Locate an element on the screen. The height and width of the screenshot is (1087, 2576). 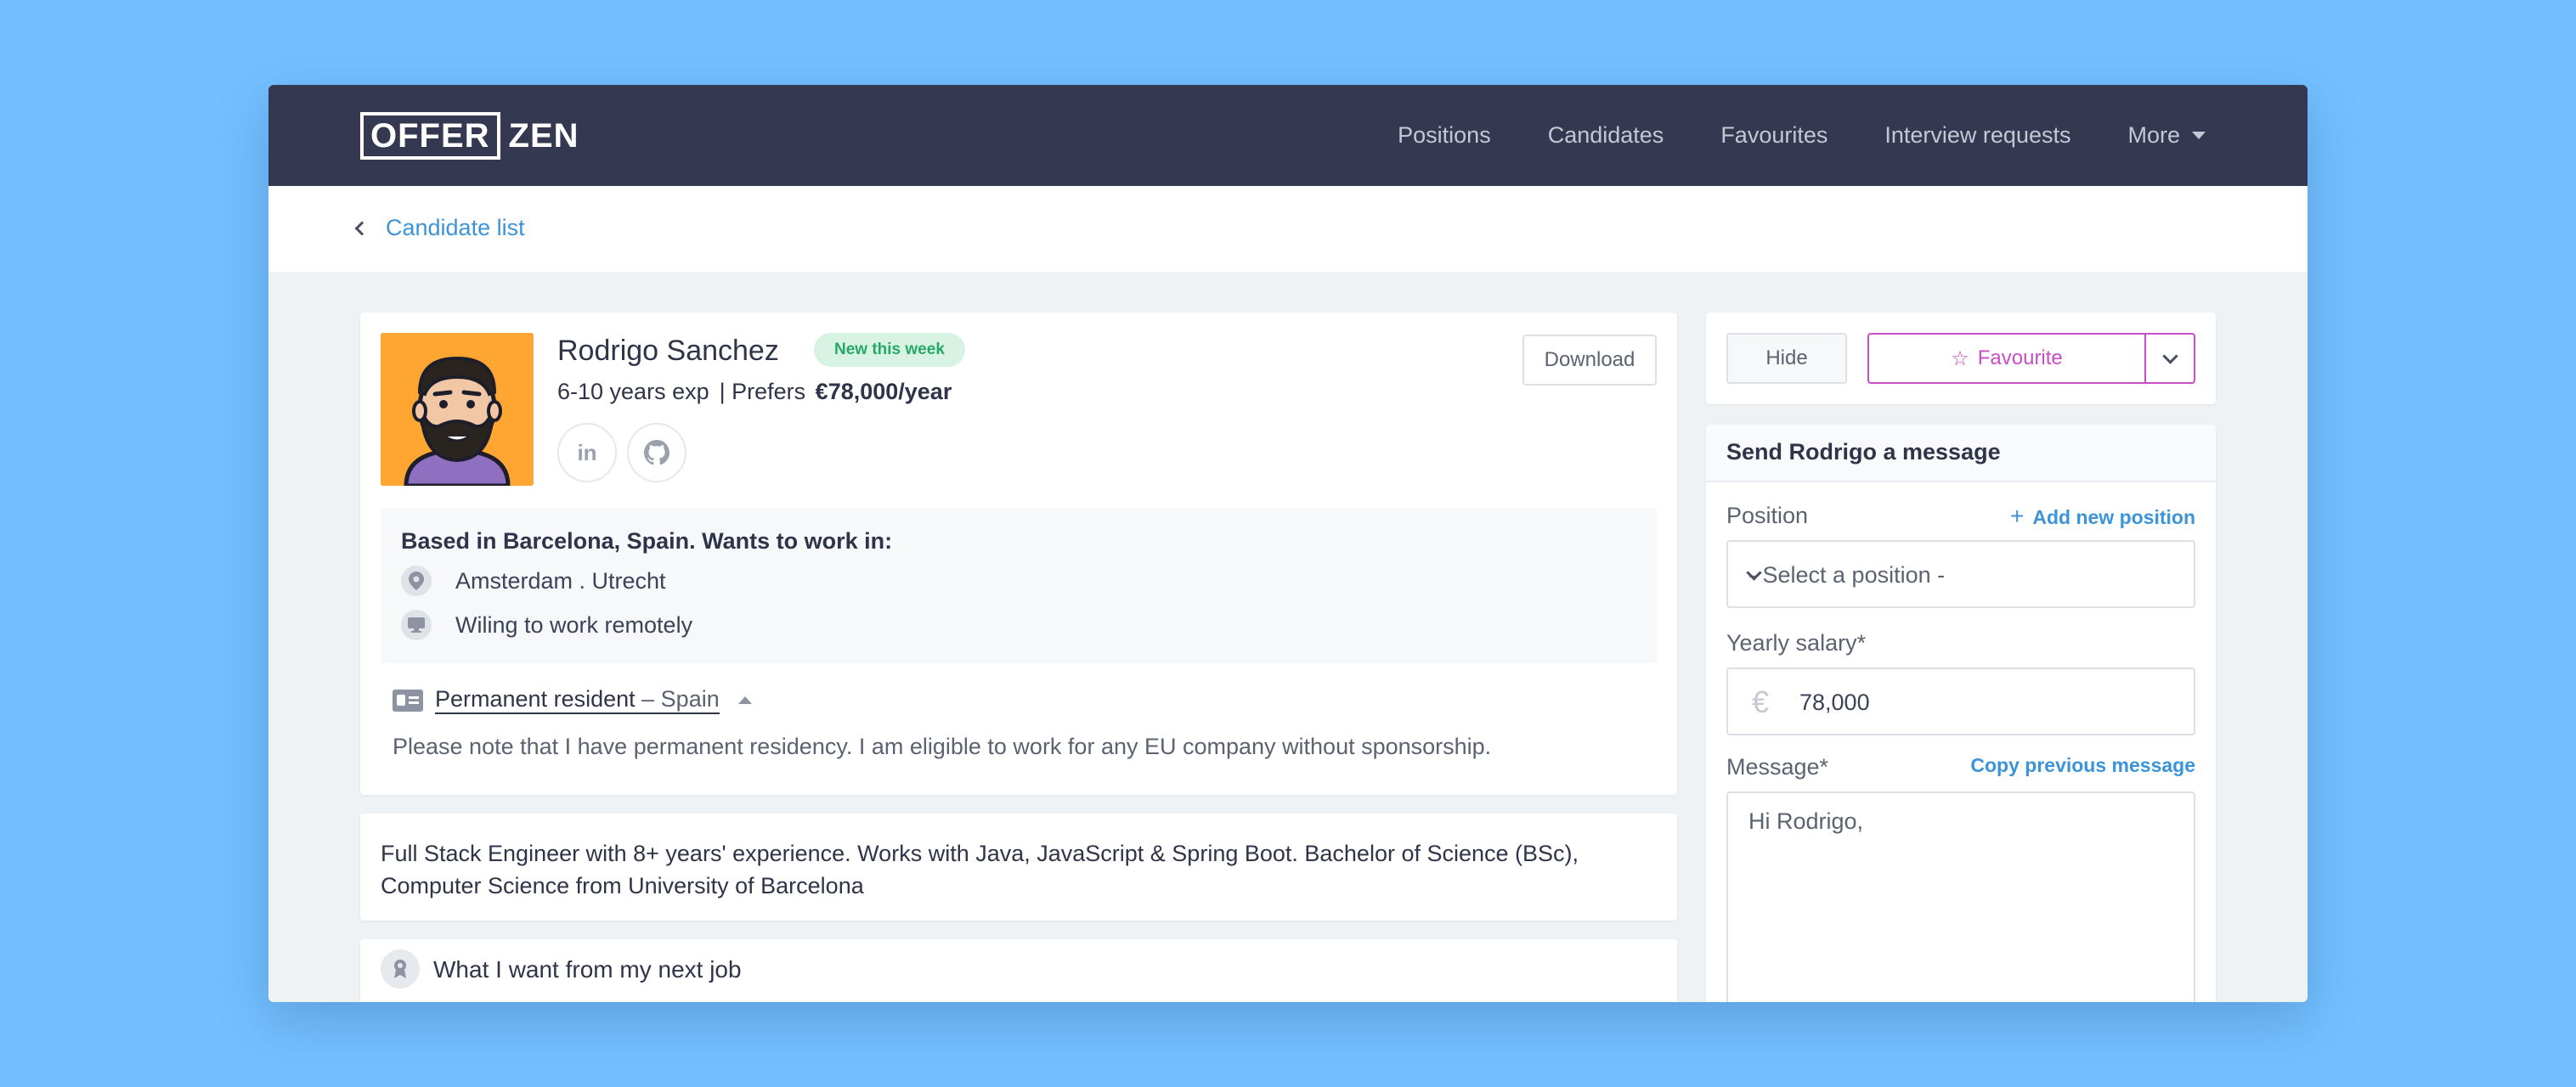
nav-link-candidates: Candidates is located at coordinates (1606, 135).